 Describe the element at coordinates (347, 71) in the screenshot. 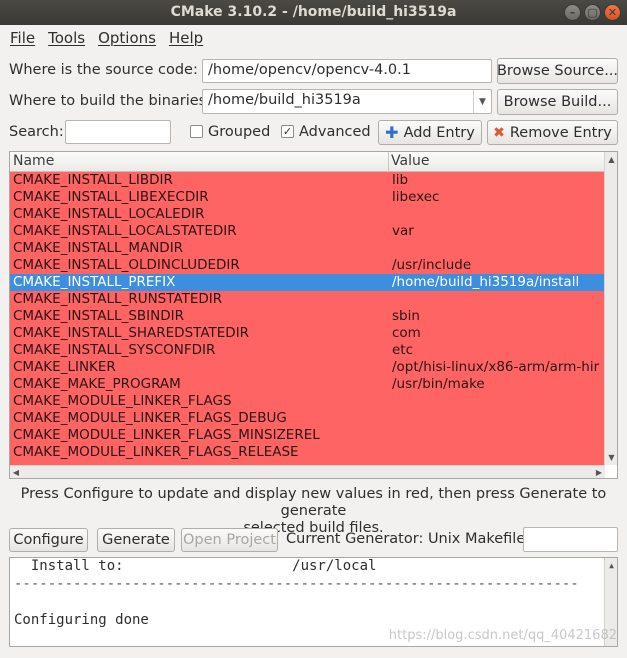

I see `source-input: /home/opencv/opencv-4.0.1` at that location.